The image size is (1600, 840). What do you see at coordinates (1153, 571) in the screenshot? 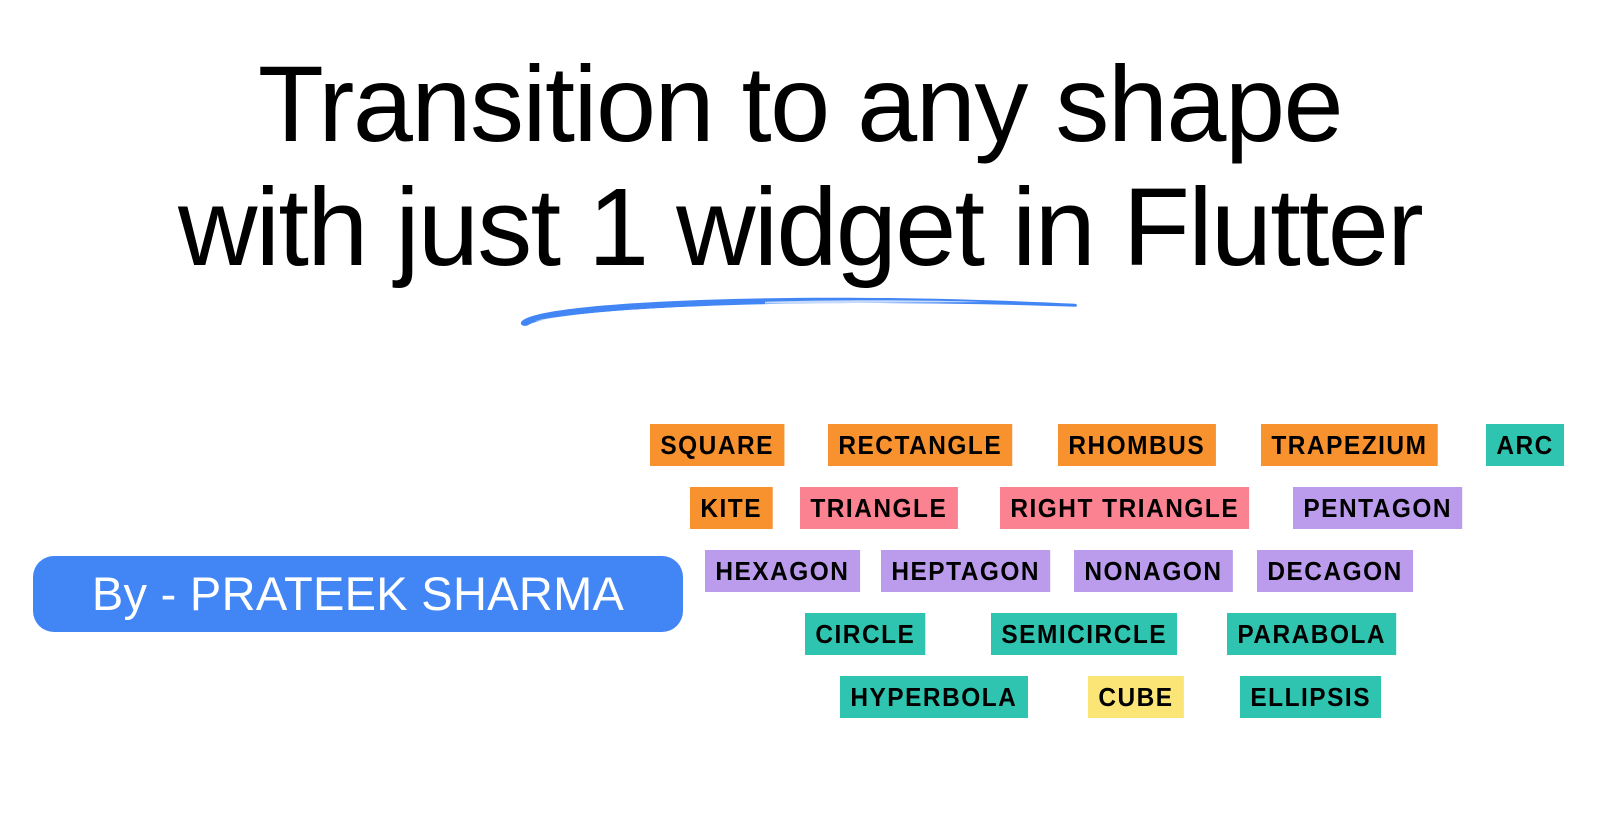
I see `shape-tag: NONAGON` at bounding box center [1153, 571].